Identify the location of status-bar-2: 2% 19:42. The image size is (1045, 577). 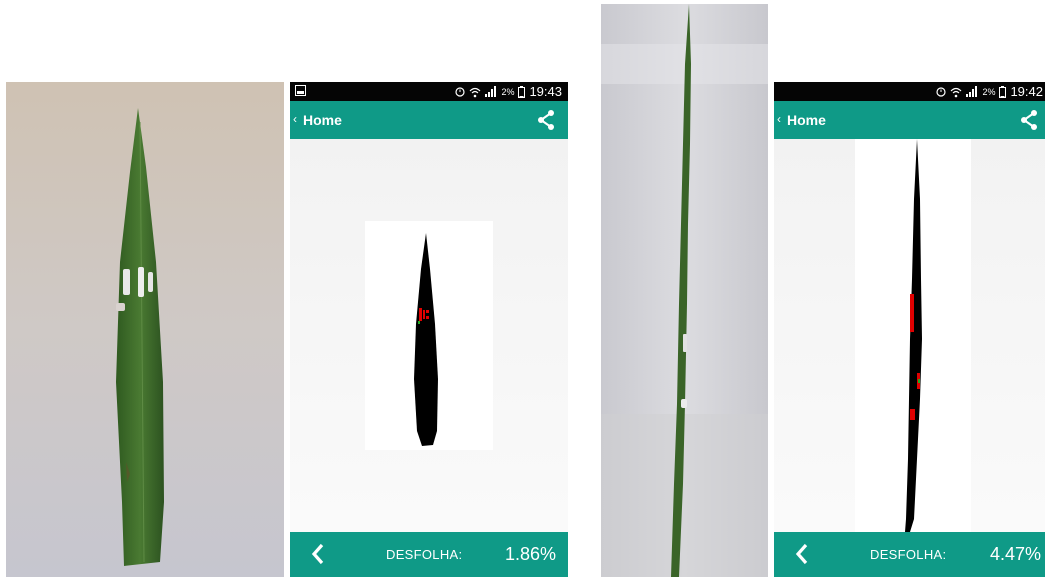
(909, 91).